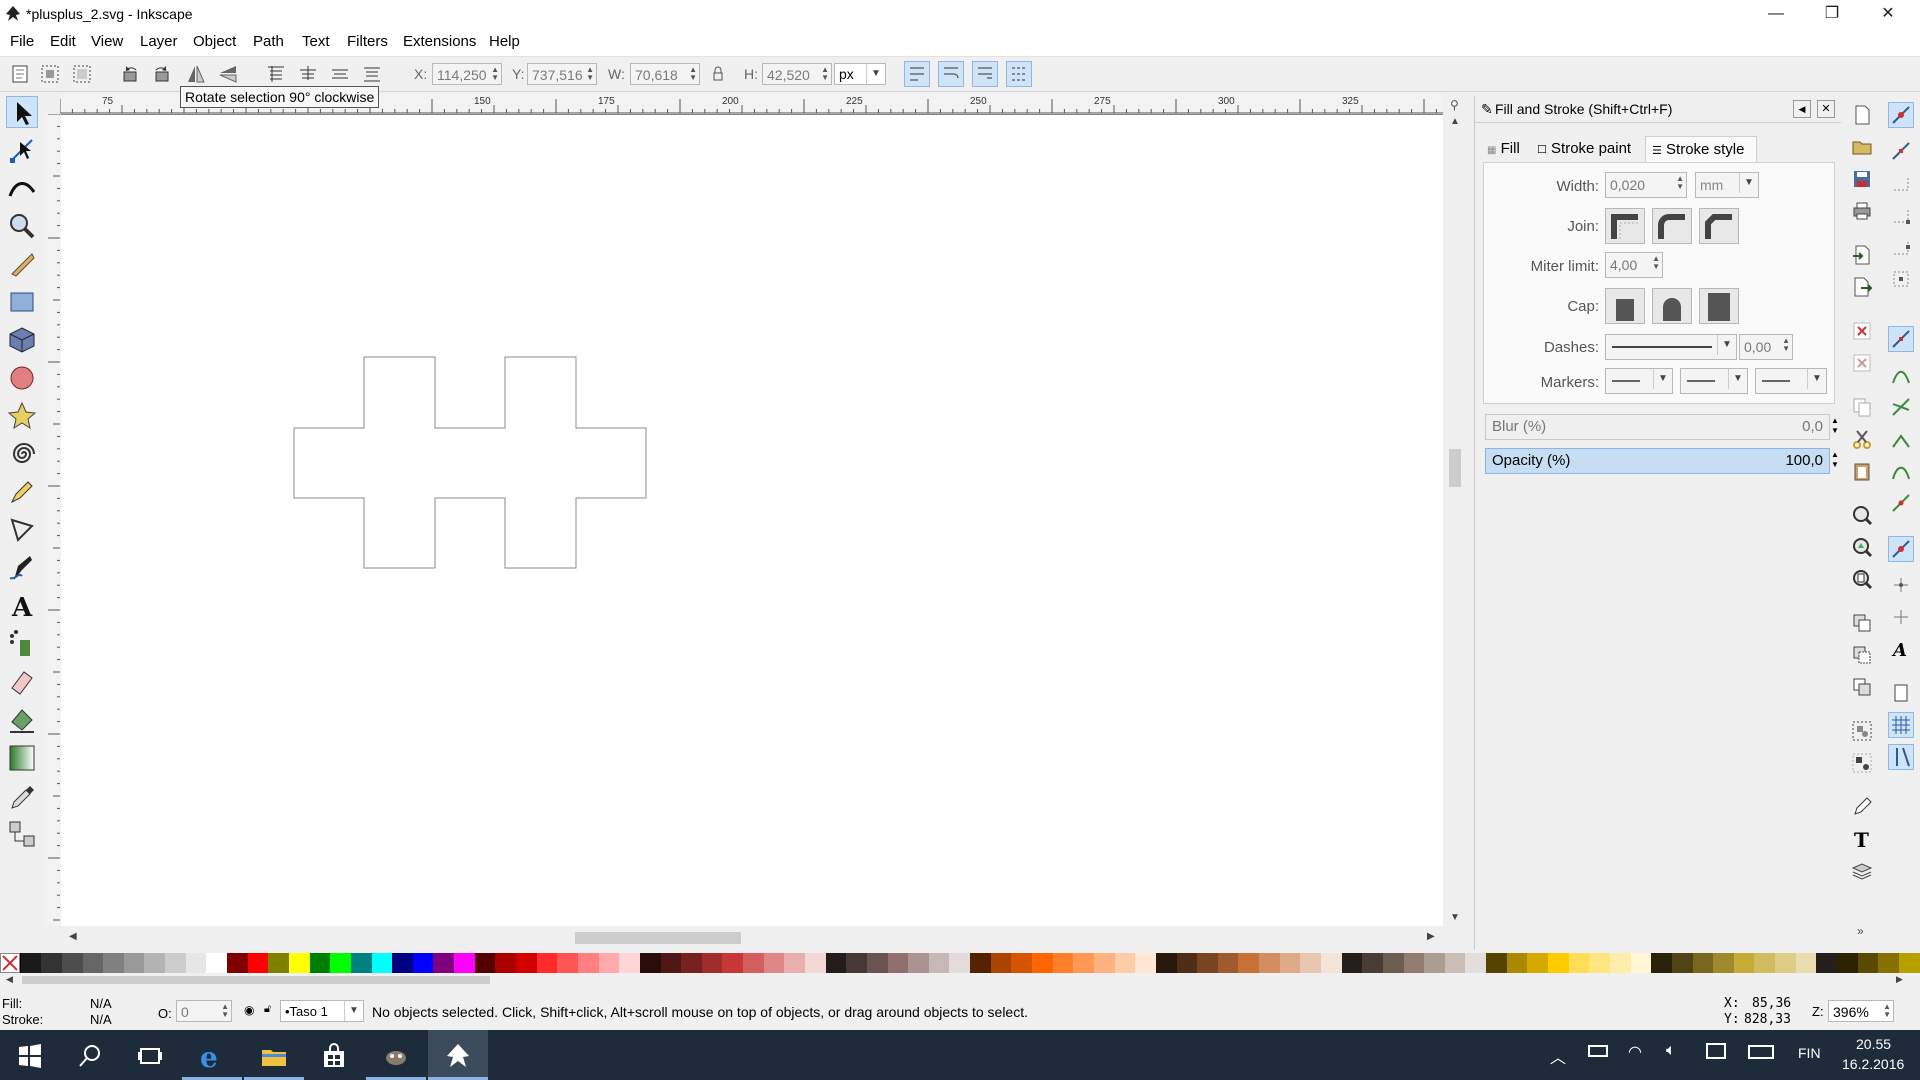 The width and height of the screenshot is (1920, 1080). What do you see at coordinates (1657, 461) in the screenshot?
I see `opacity-slider: Opacity (%) 100,0` at bounding box center [1657, 461].